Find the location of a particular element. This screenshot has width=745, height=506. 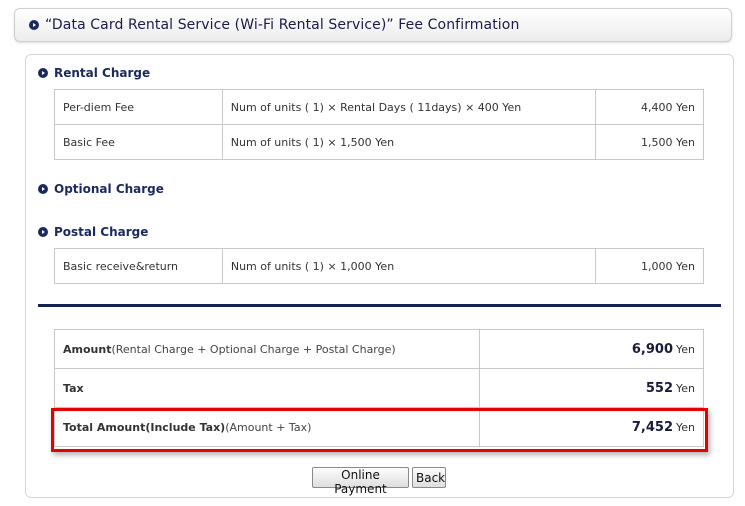

fee-item: Basic receive&return is located at coordinates (138, 266).